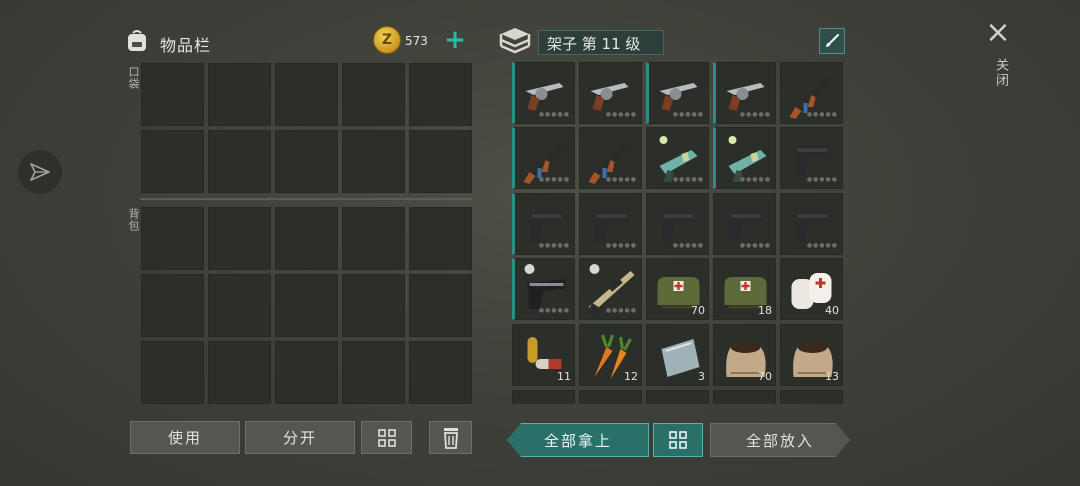 The height and width of the screenshot is (486, 1080). What do you see at coordinates (450, 437) in the screenshot?
I see `trash-button` at bounding box center [450, 437].